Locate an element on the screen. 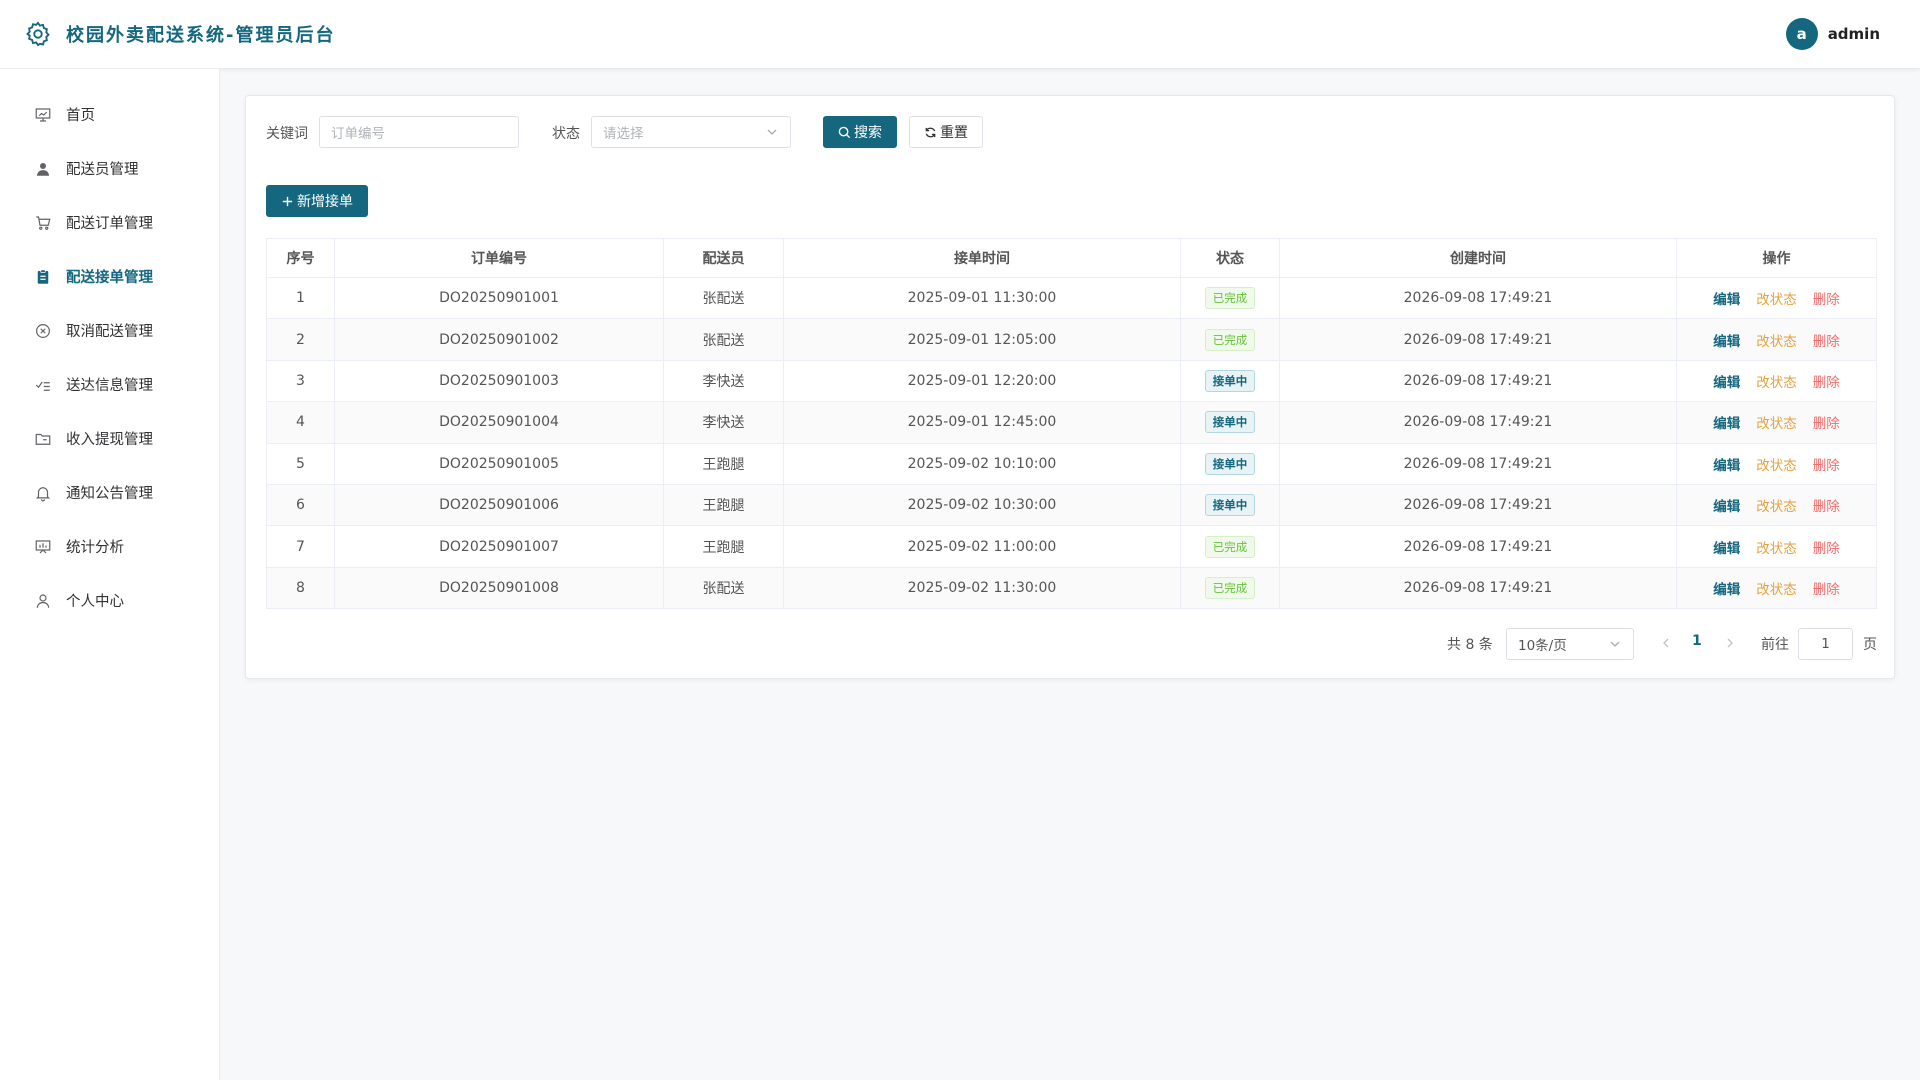  add-accept-button: 新增接单 is located at coordinates (317, 201).